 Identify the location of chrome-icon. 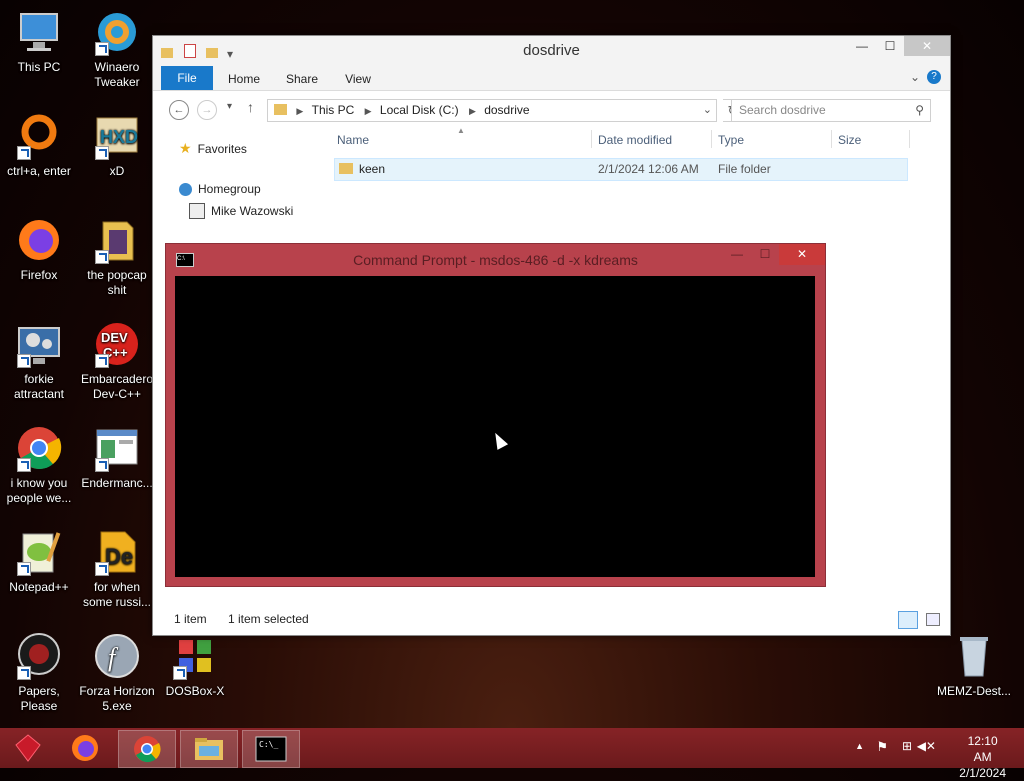
(39, 448).